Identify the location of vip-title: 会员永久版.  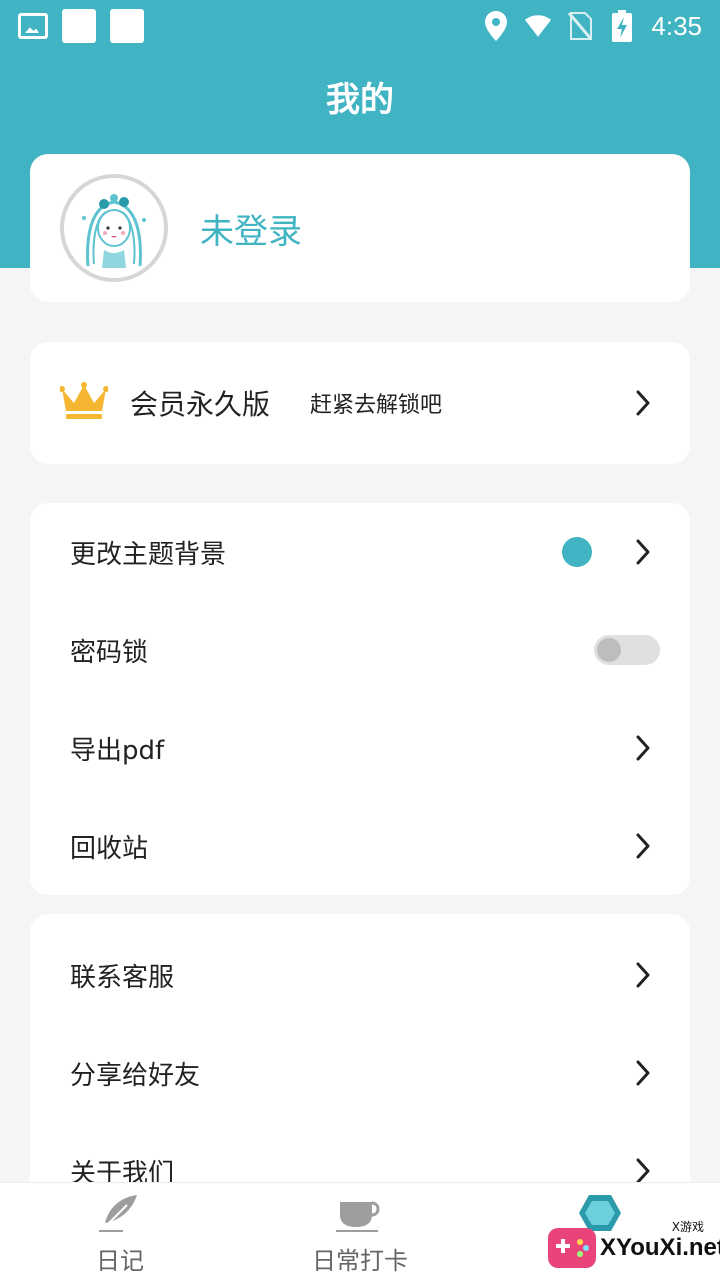
(200, 404).